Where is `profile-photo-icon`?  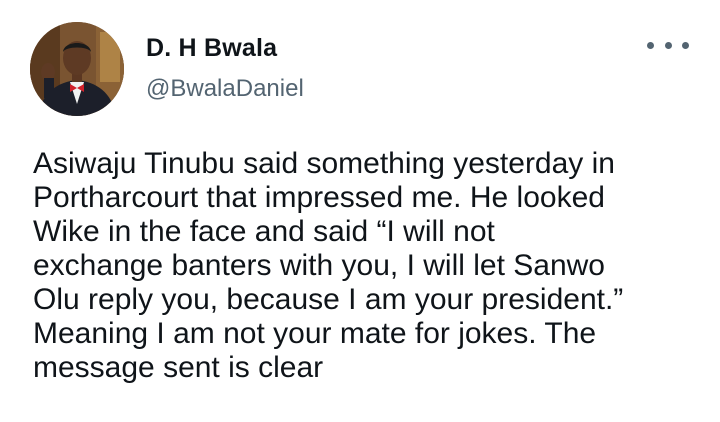
profile-photo-icon is located at coordinates (77, 69).